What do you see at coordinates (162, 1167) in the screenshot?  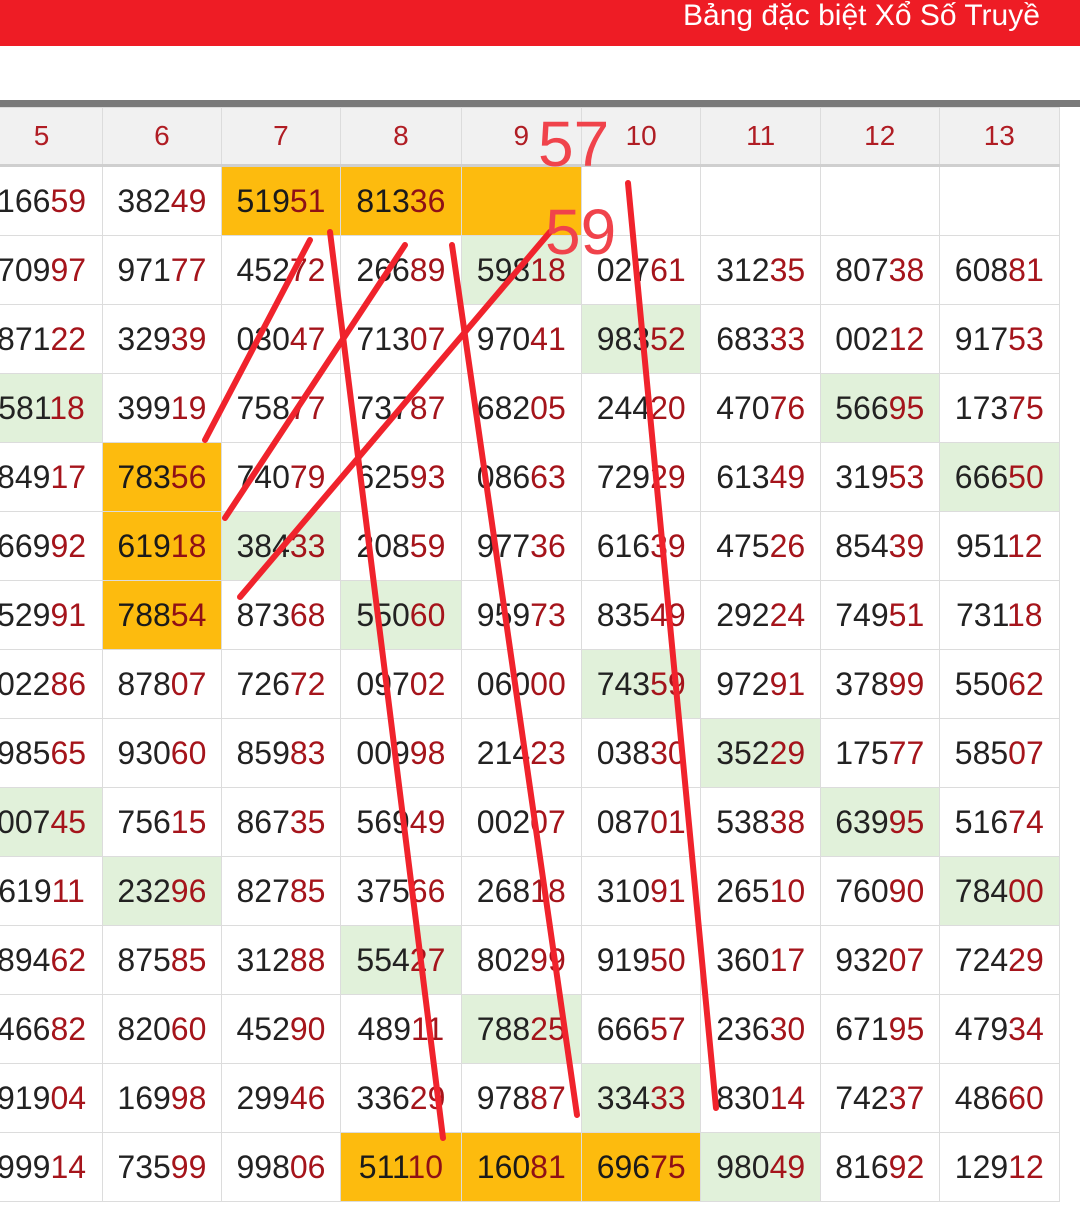 I see `result-cell: 73599` at bounding box center [162, 1167].